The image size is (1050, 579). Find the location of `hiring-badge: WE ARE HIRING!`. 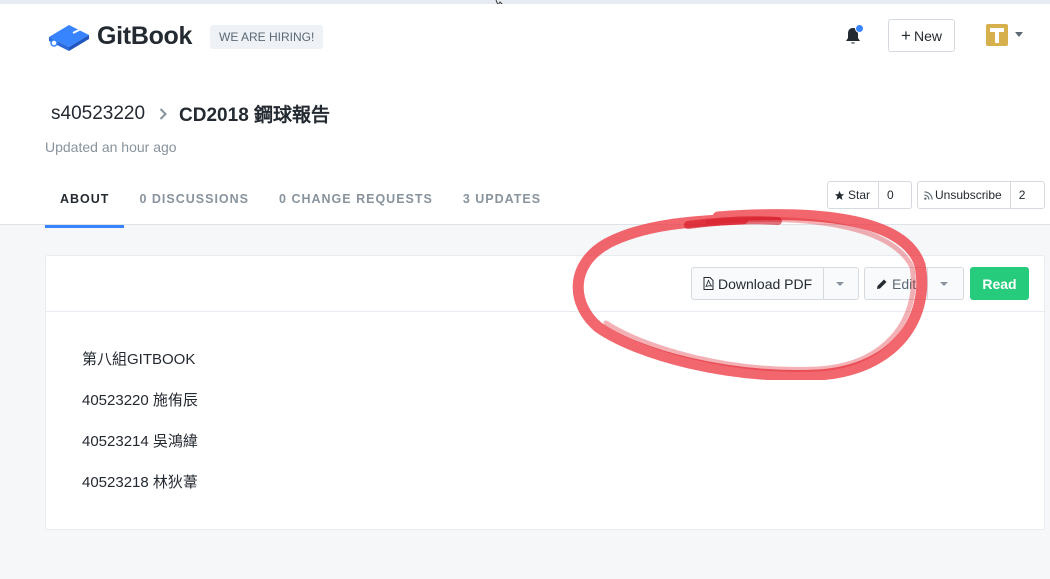

hiring-badge: WE ARE HIRING! is located at coordinates (267, 37).